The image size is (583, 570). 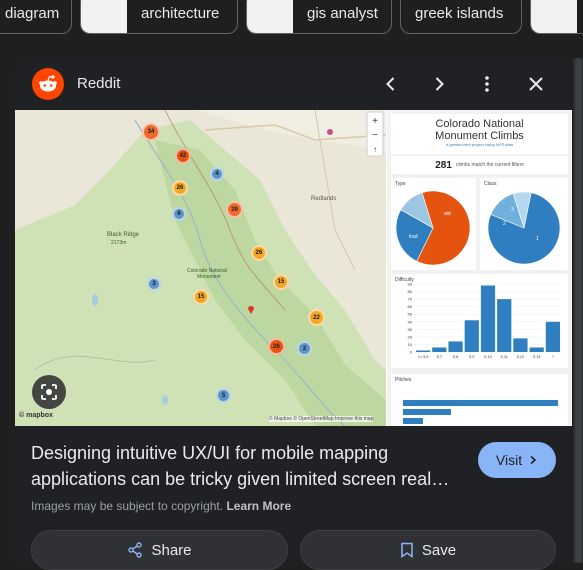 I want to click on scrollbar-thumb, so click(x=578, y=310).